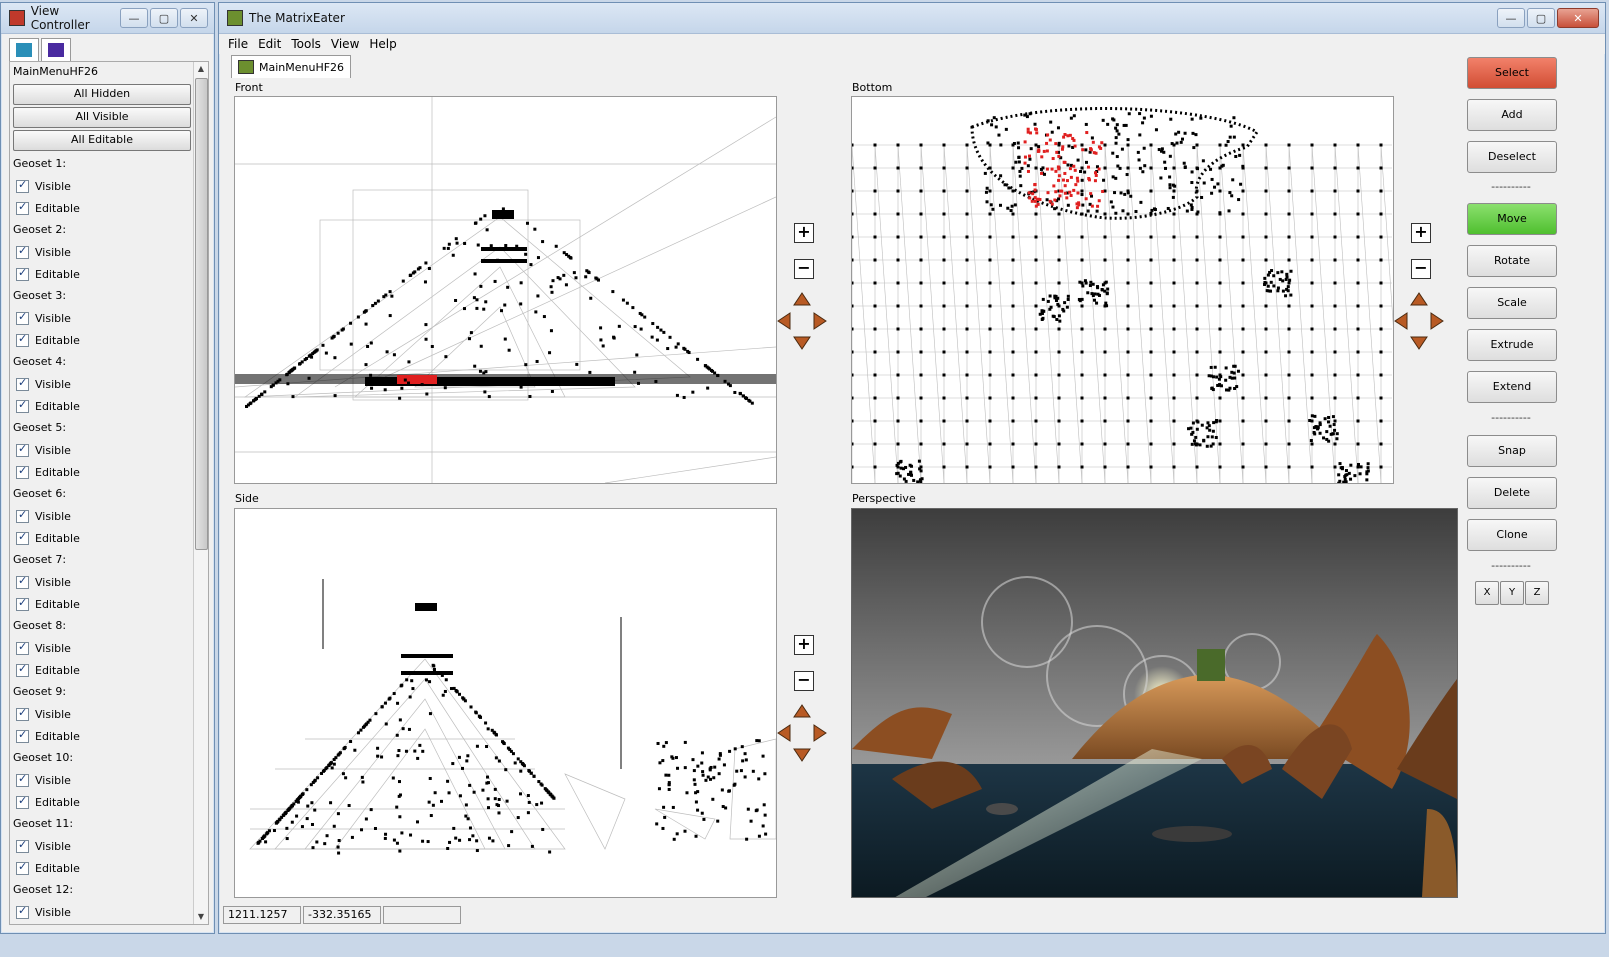  Describe the element at coordinates (1512, 219) in the screenshot. I see `move-button: Move` at that location.